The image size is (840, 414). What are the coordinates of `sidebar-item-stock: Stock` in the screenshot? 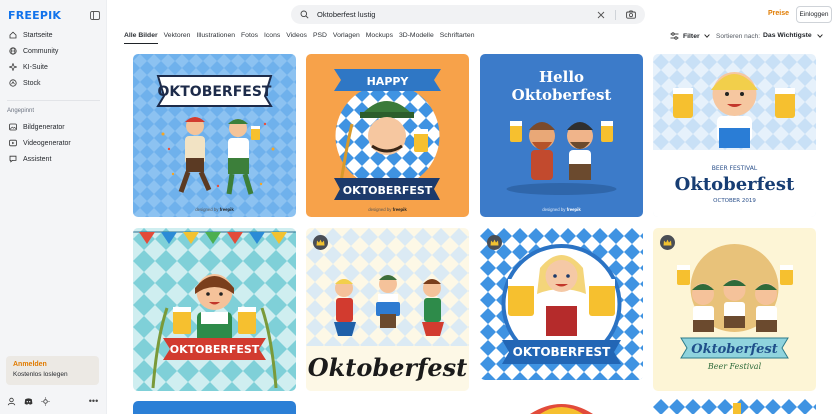 It's located at (53, 83).